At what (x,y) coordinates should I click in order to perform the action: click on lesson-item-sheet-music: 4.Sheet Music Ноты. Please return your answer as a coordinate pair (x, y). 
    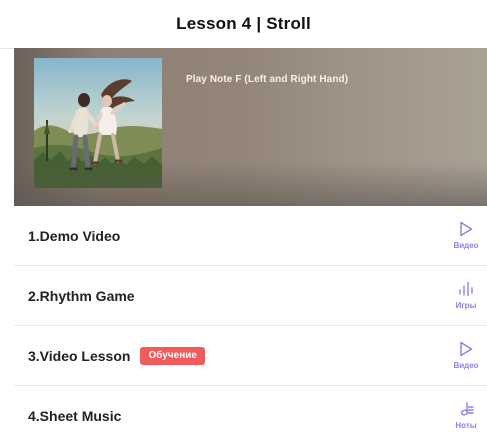
    Looking at the image, I should click on (250, 414).